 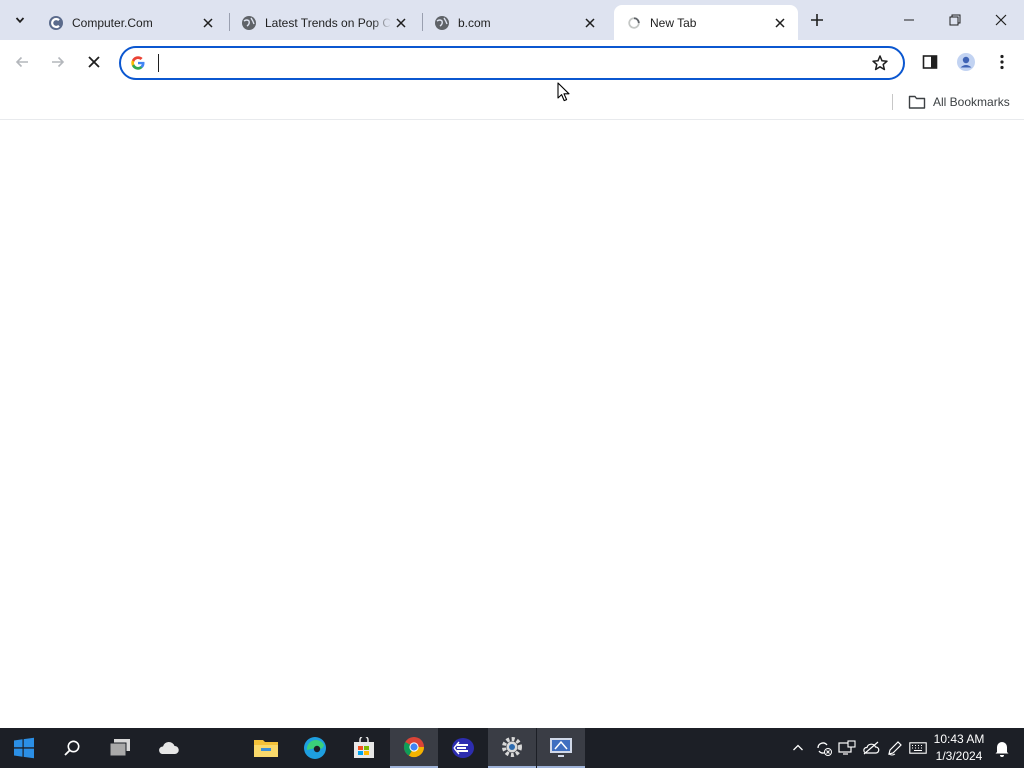 I want to click on search-icon, so click(x=72, y=748).